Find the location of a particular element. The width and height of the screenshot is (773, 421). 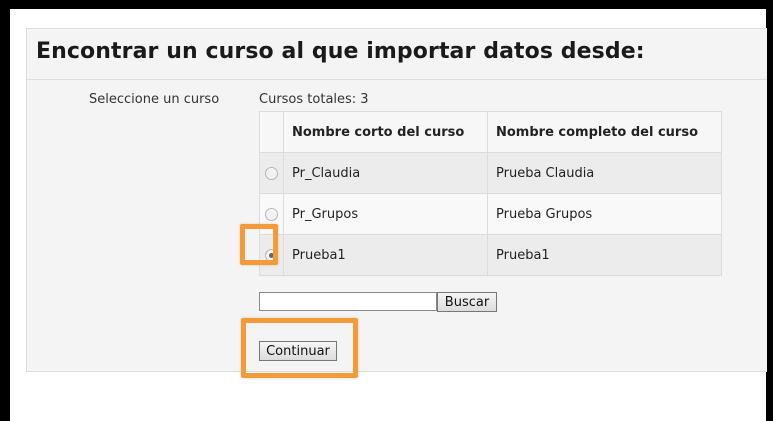

course-full-name: Prueba Claudia is located at coordinates (604, 173).